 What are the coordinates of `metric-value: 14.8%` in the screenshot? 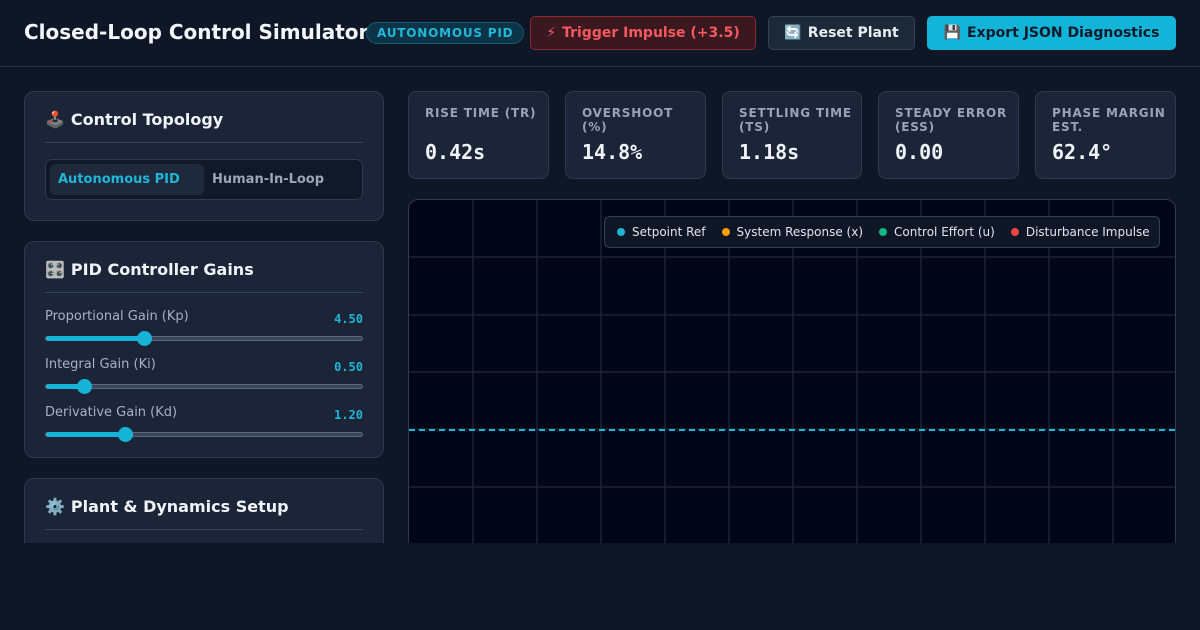 It's located at (612, 152).